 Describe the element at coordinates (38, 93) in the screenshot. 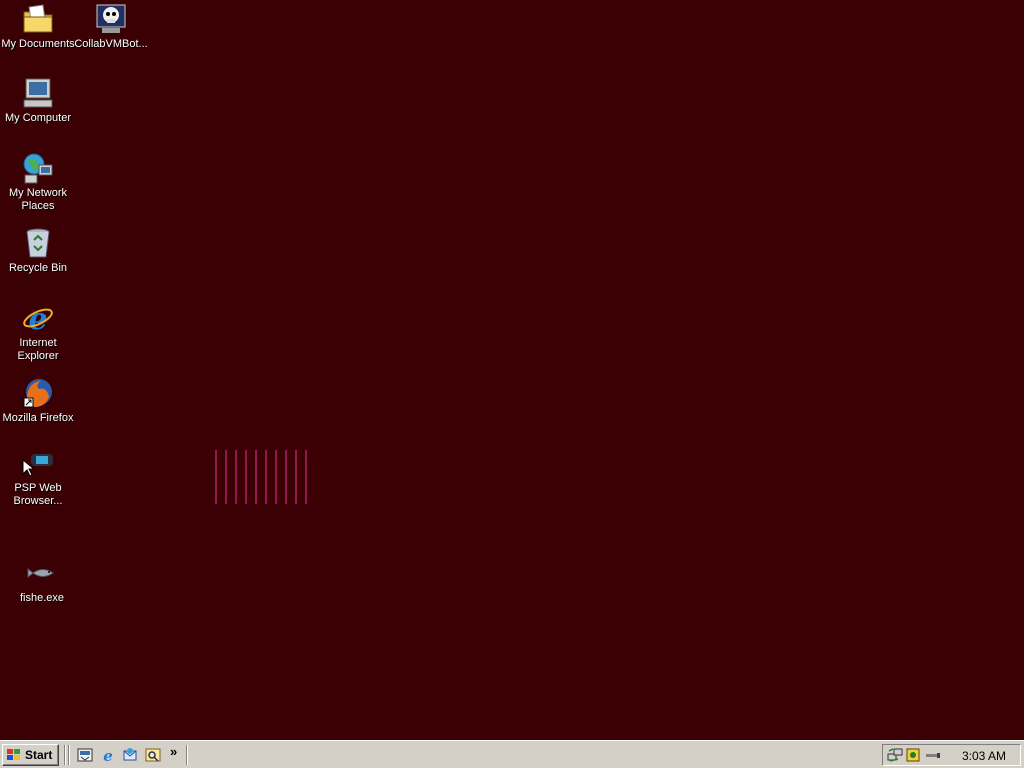

I see `computer-icon` at that location.